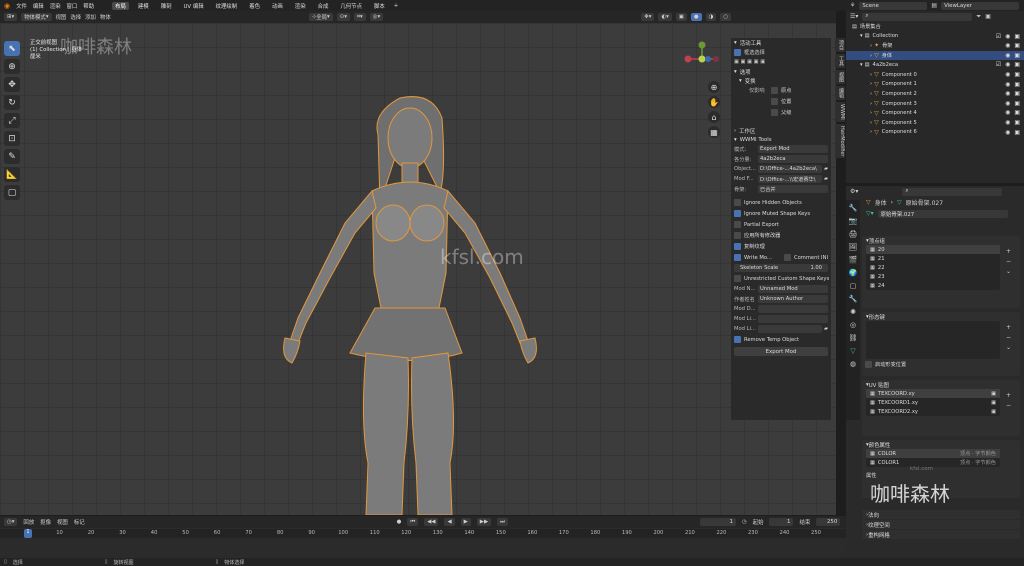 The width and height of the screenshot is (1024, 566). What do you see at coordinates (840, 45) in the screenshot?
I see `sidebar-tab-item: 项目` at bounding box center [840, 45].